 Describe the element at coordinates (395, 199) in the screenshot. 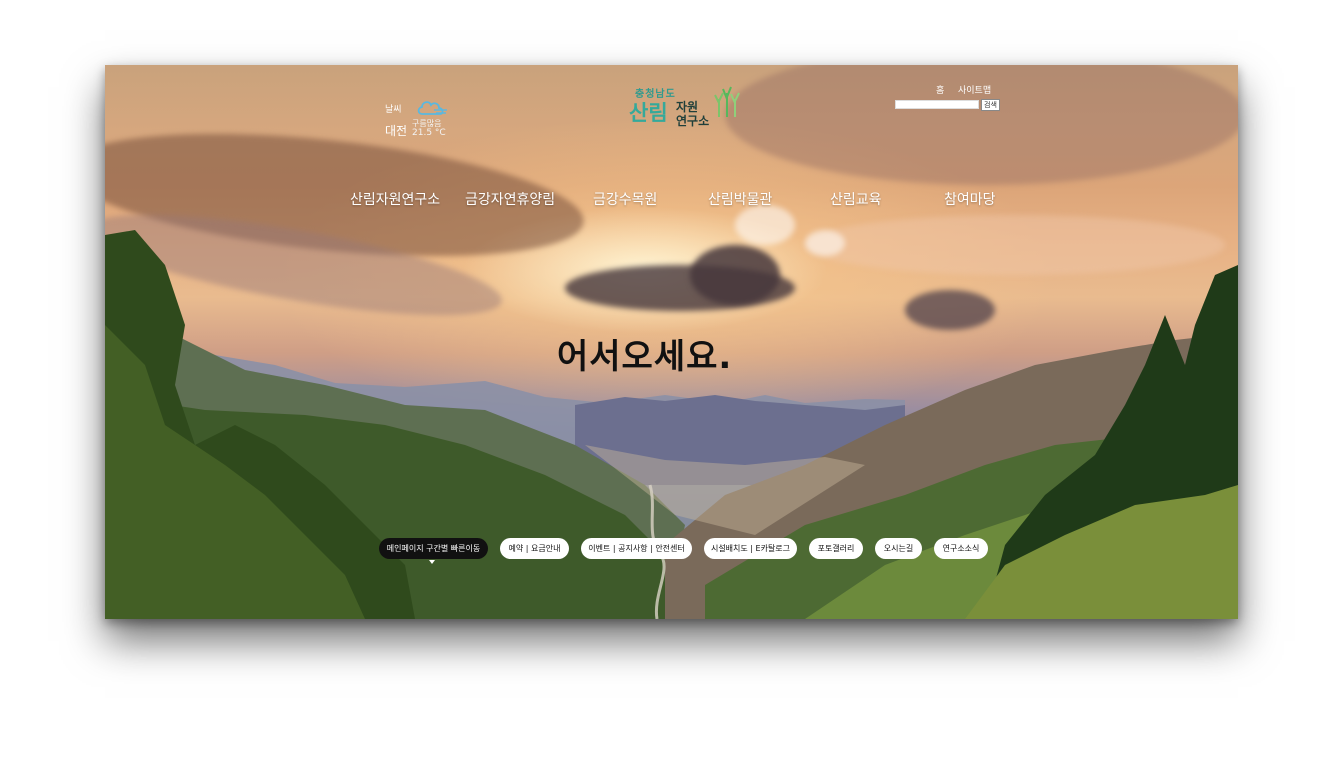

I see `nav-item-institute: 산림자원연구소` at that location.